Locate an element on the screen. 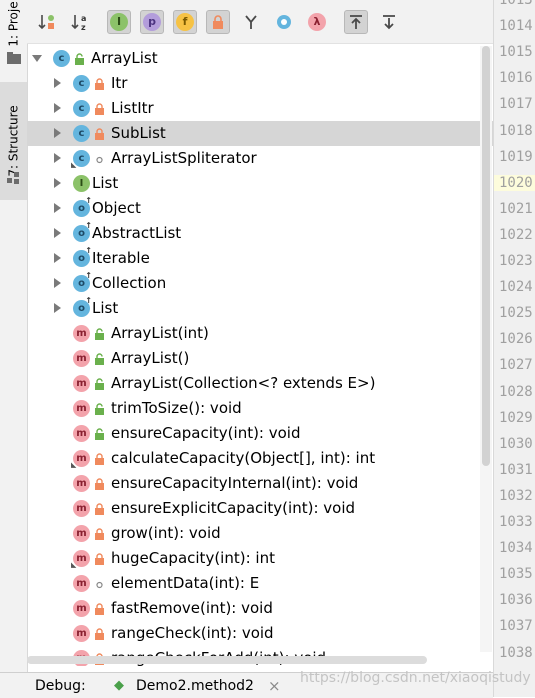 Image resolution: width=535 pixels, height=698 pixels. line-number: 1024 is located at coordinates (516, 287).